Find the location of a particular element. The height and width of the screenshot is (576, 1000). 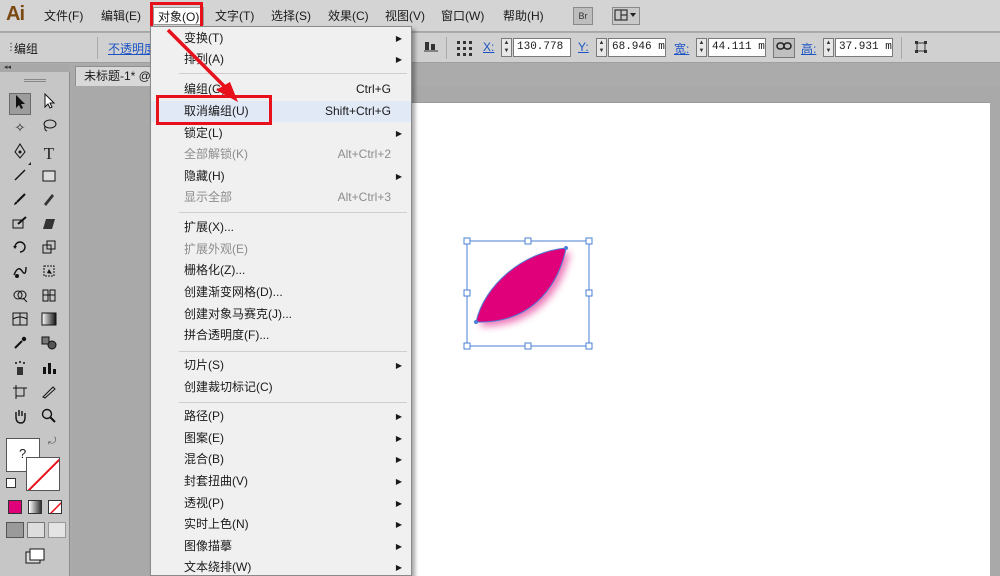

line-tool-icon is located at coordinates (20, 178).